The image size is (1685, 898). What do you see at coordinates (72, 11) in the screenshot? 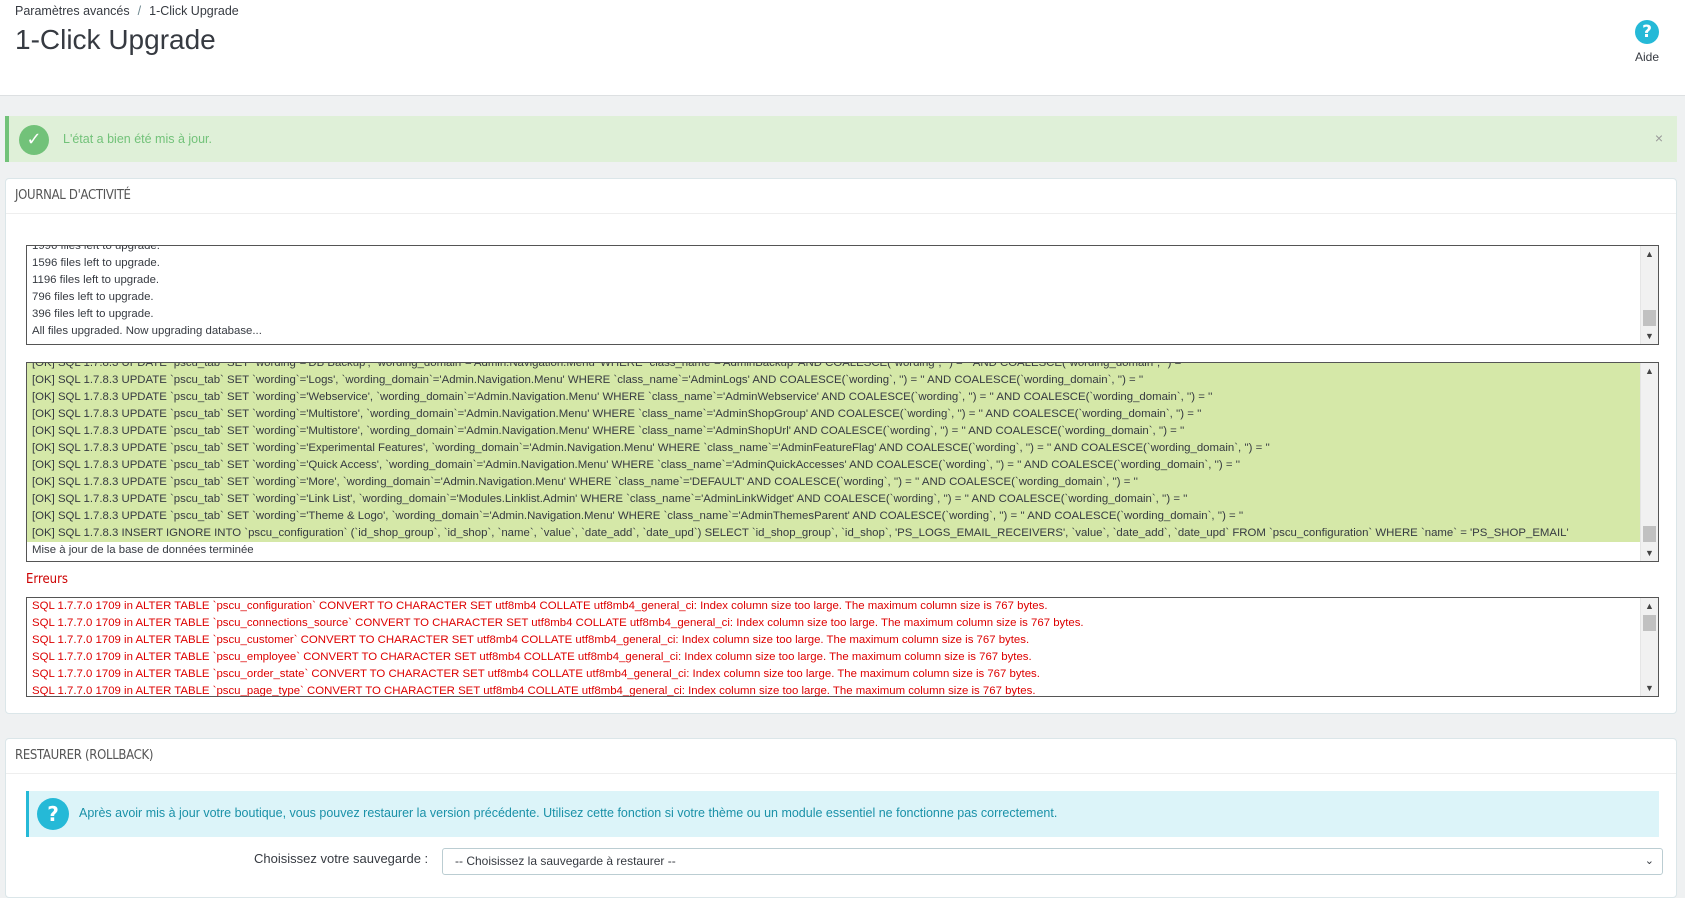
I see `breadcrumb-parent-link: Paramètres avancés` at bounding box center [72, 11].